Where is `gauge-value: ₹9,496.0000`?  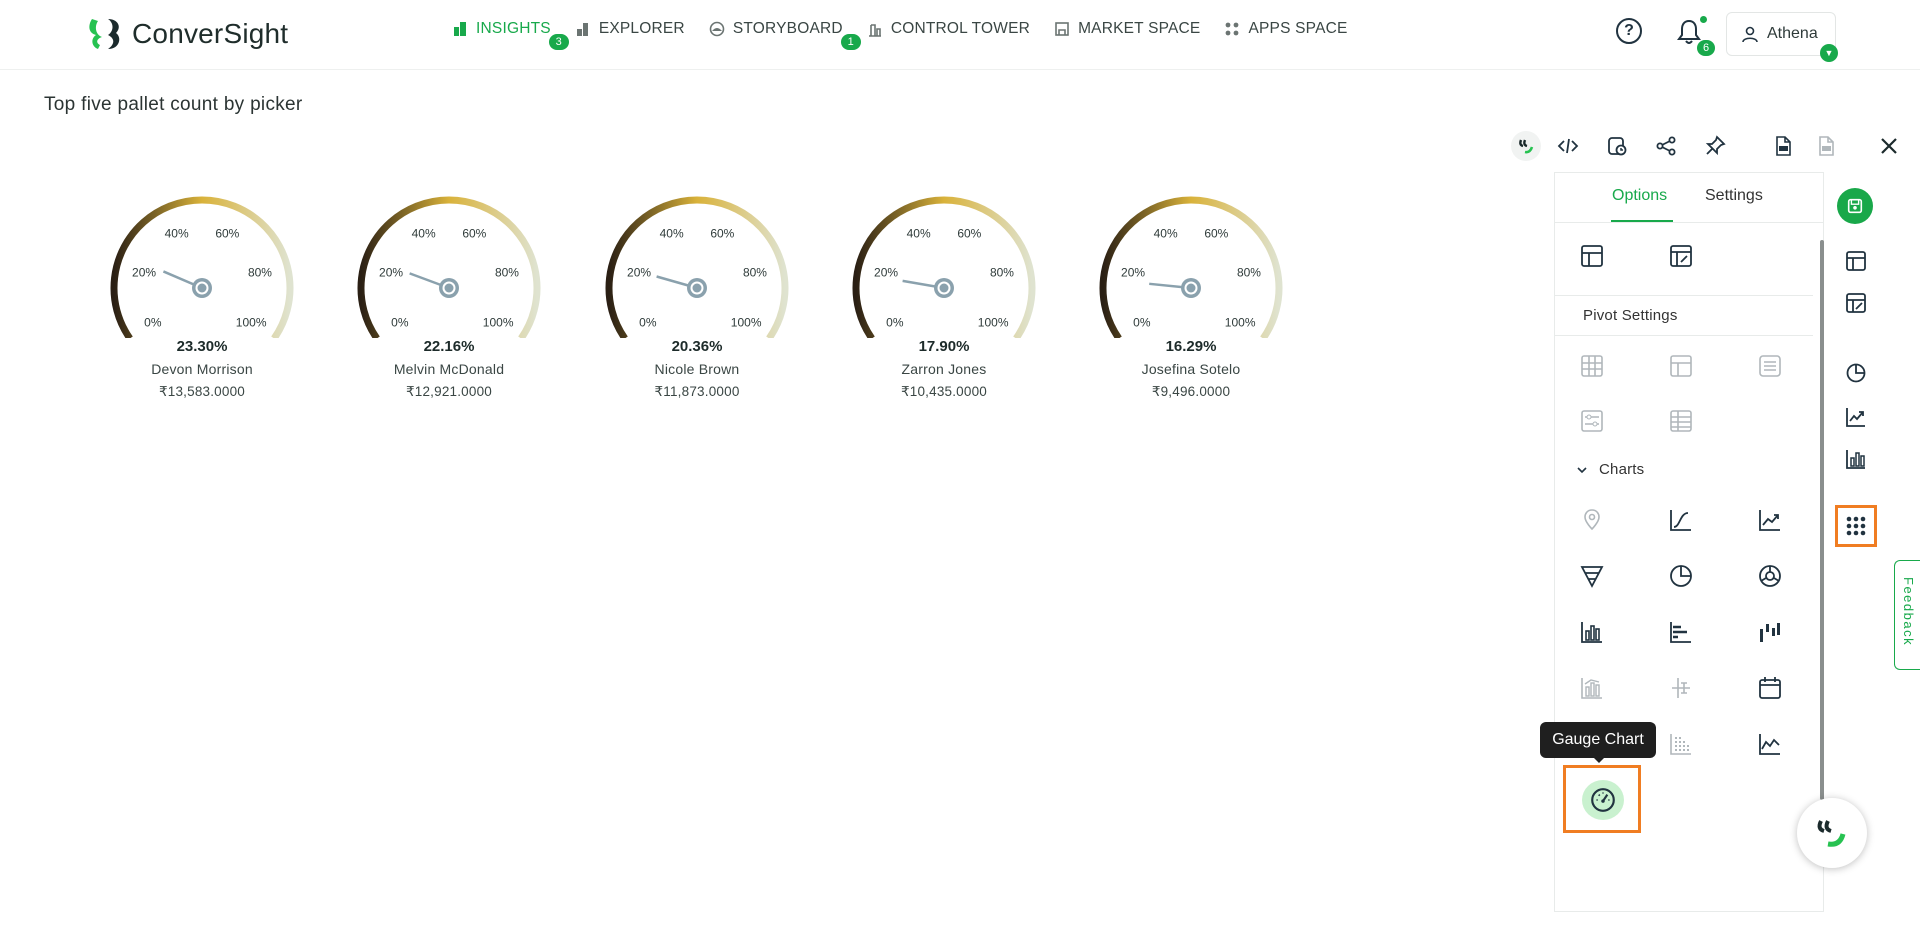 gauge-value: ₹9,496.0000 is located at coordinates (1191, 391).